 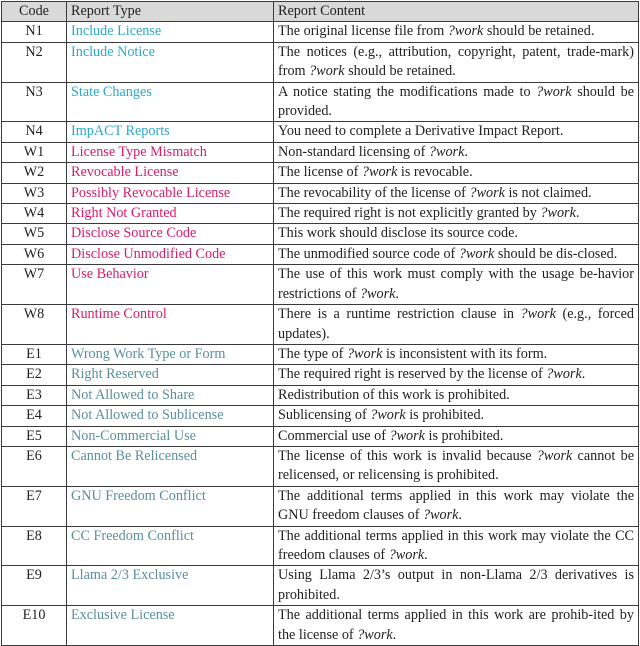 What do you see at coordinates (170, 285) in the screenshot?
I see `row-report-type: Use Behavior` at bounding box center [170, 285].